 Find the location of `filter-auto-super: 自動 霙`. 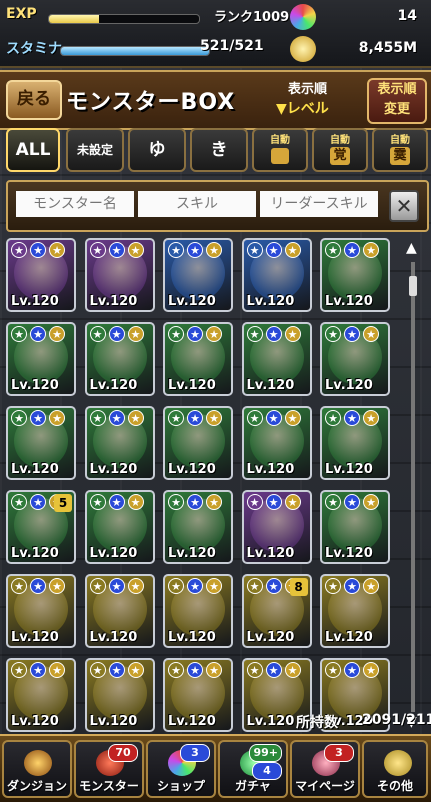

filter-auto-super: 自動 霙 is located at coordinates (400, 150).